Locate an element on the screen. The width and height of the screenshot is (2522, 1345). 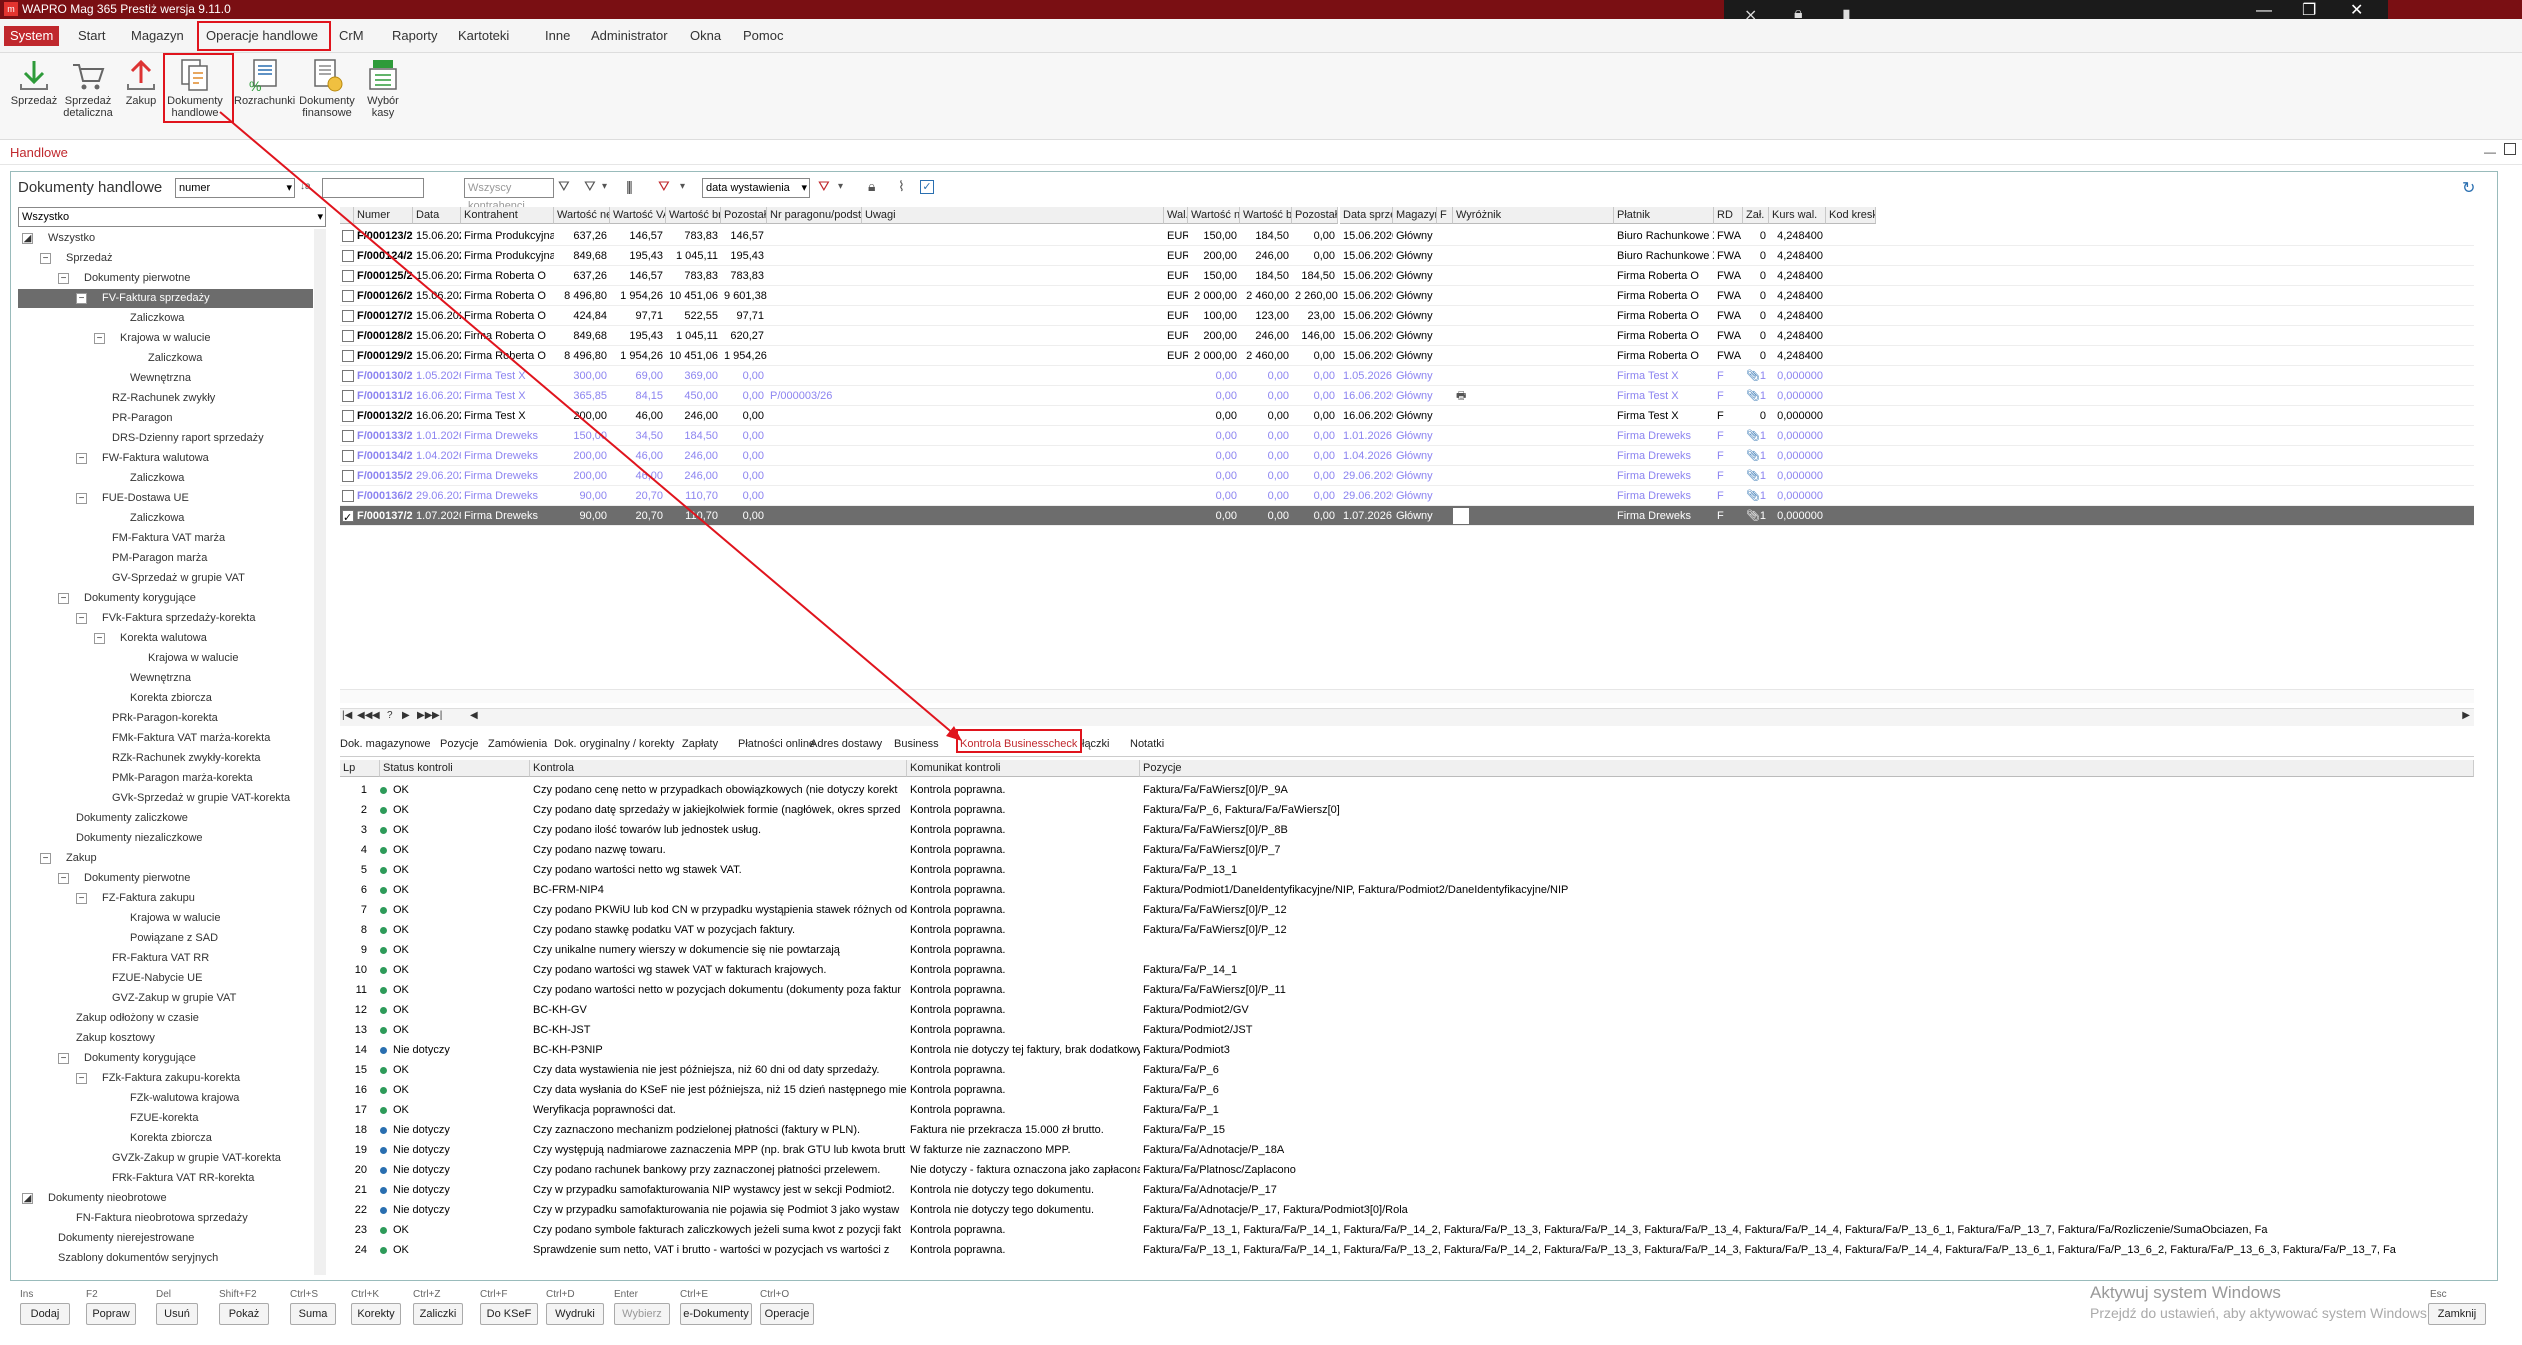
column-header: Wartość netto is located at coordinates (582, 215).